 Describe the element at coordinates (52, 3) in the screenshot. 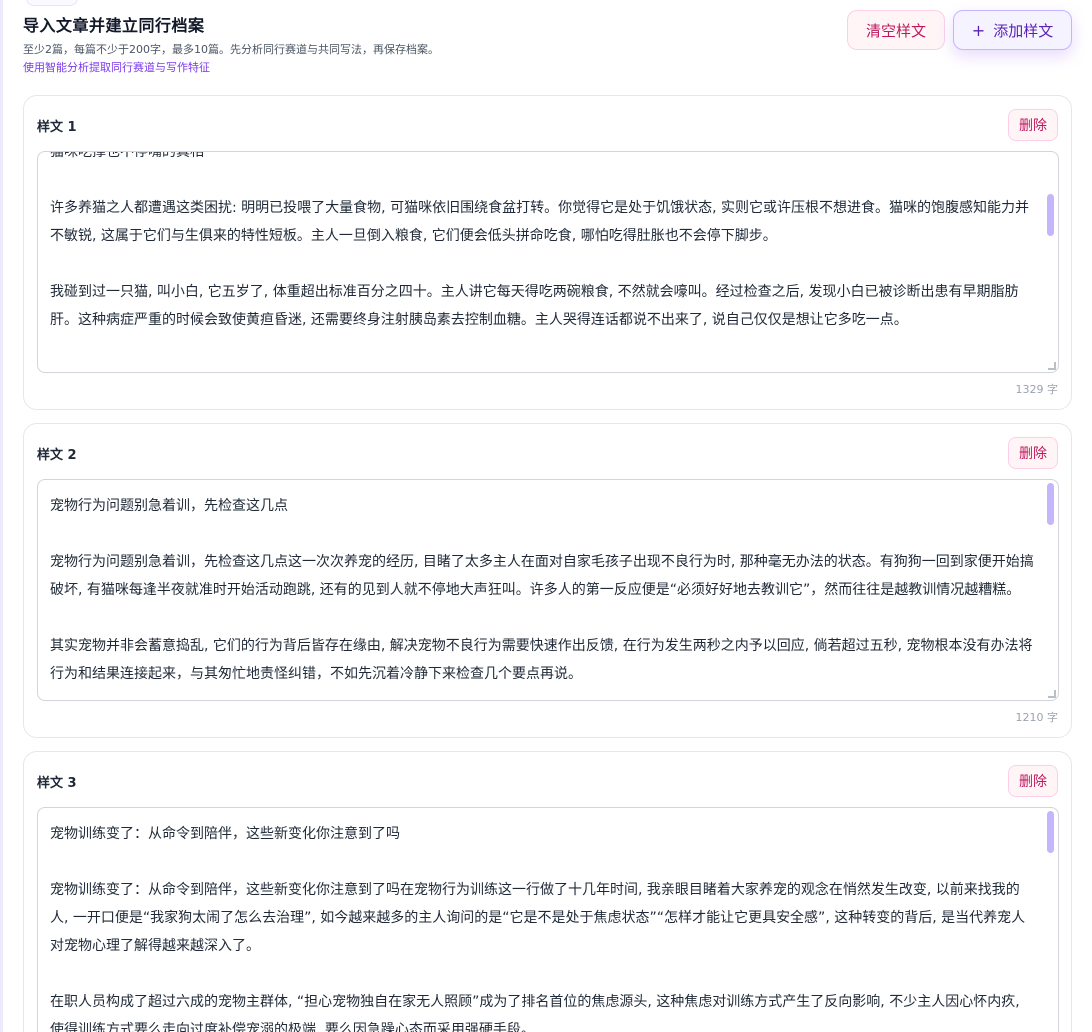

I see `scrolled-element-edge` at that location.